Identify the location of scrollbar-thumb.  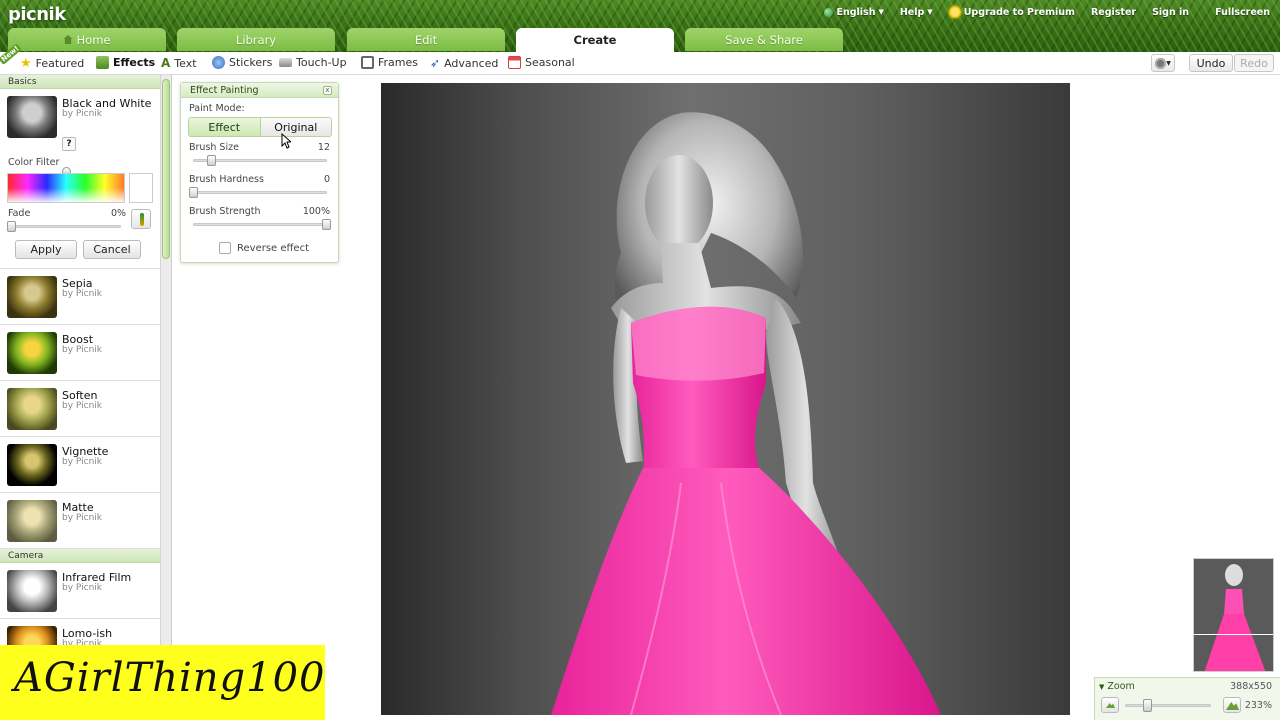
(166, 169).